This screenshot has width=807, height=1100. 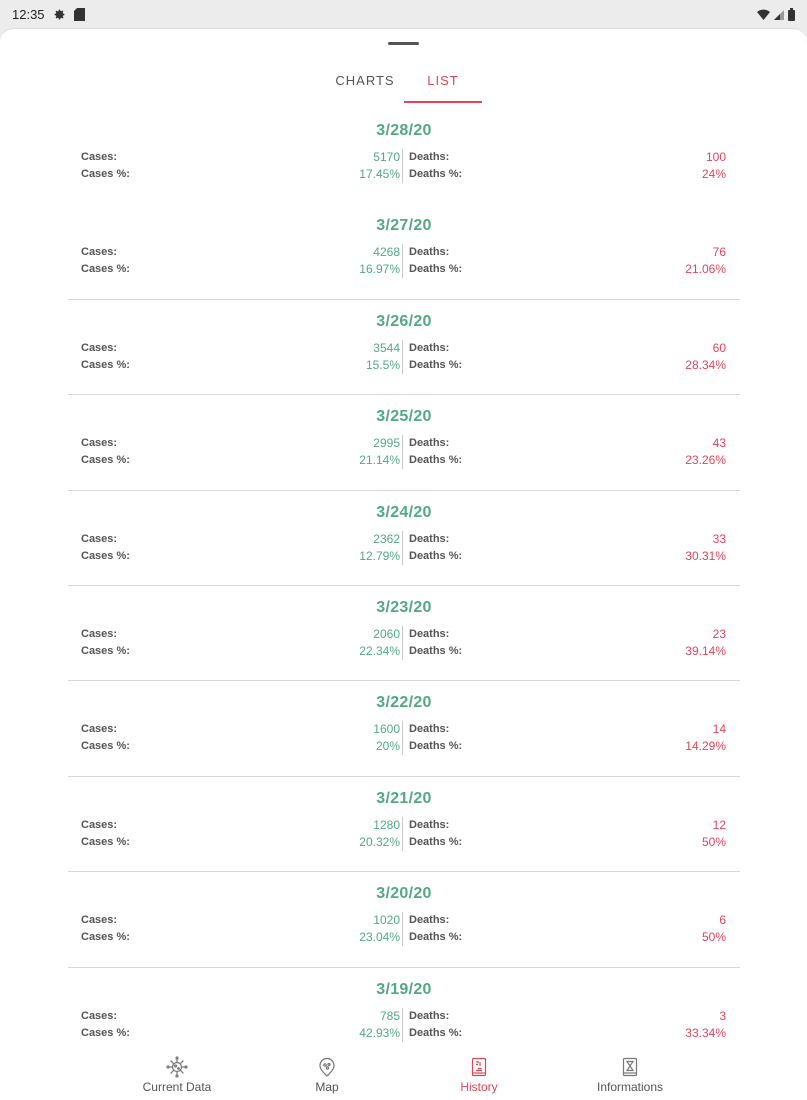 I want to click on entry-date: 3/23/20, so click(x=404, y=607).